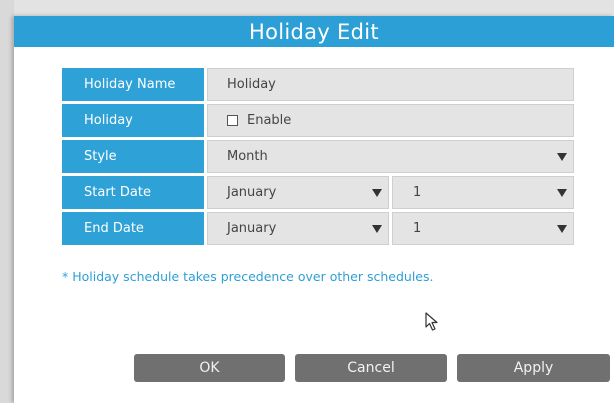 Image resolution: width=614 pixels, height=403 pixels. Describe the element at coordinates (7, 201) in the screenshot. I see `background-window-edge` at that location.